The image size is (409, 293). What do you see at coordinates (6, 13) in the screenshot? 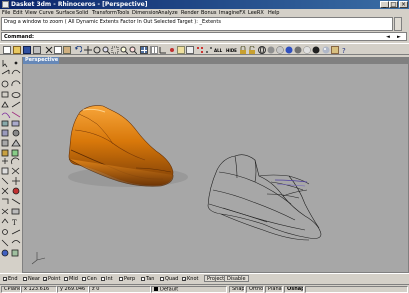
I see `menu-file: File` at bounding box center [6, 13].